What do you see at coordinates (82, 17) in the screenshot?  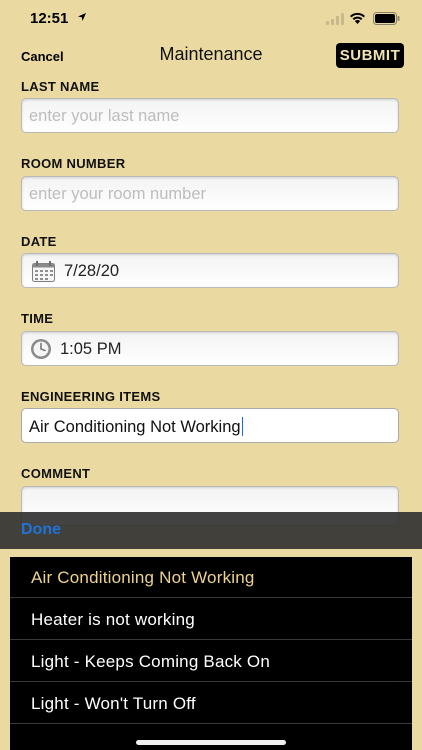 I see `location-arrow-icon` at bounding box center [82, 17].